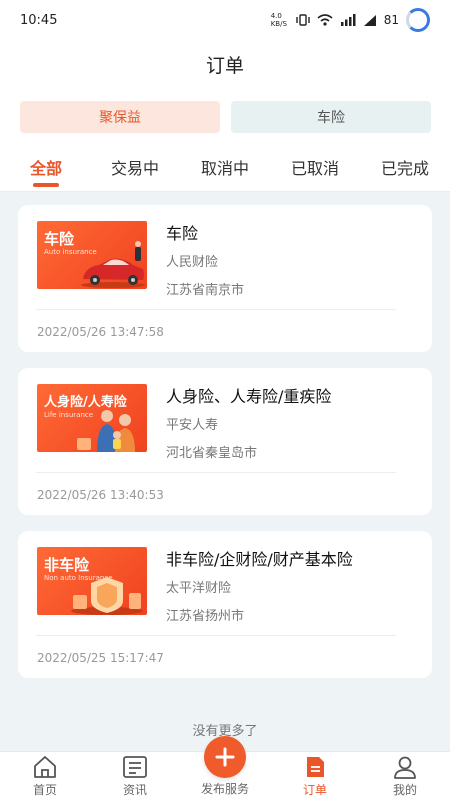 The image size is (450, 800). I want to click on news-icon, so click(135, 767).